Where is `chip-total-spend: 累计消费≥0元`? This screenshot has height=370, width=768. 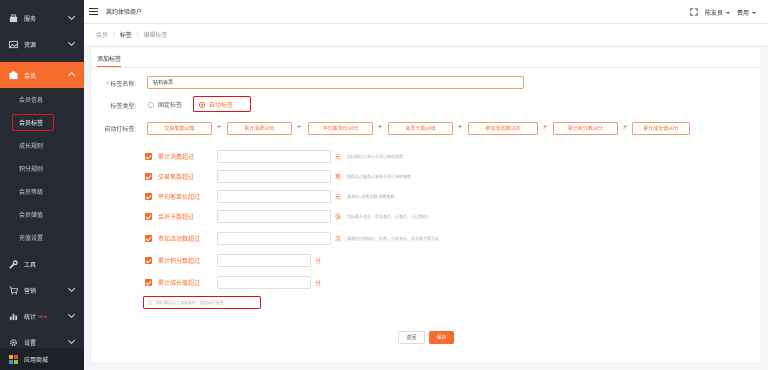 chip-total-spend: 累计消费≥0元 is located at coordinates (259, 128).